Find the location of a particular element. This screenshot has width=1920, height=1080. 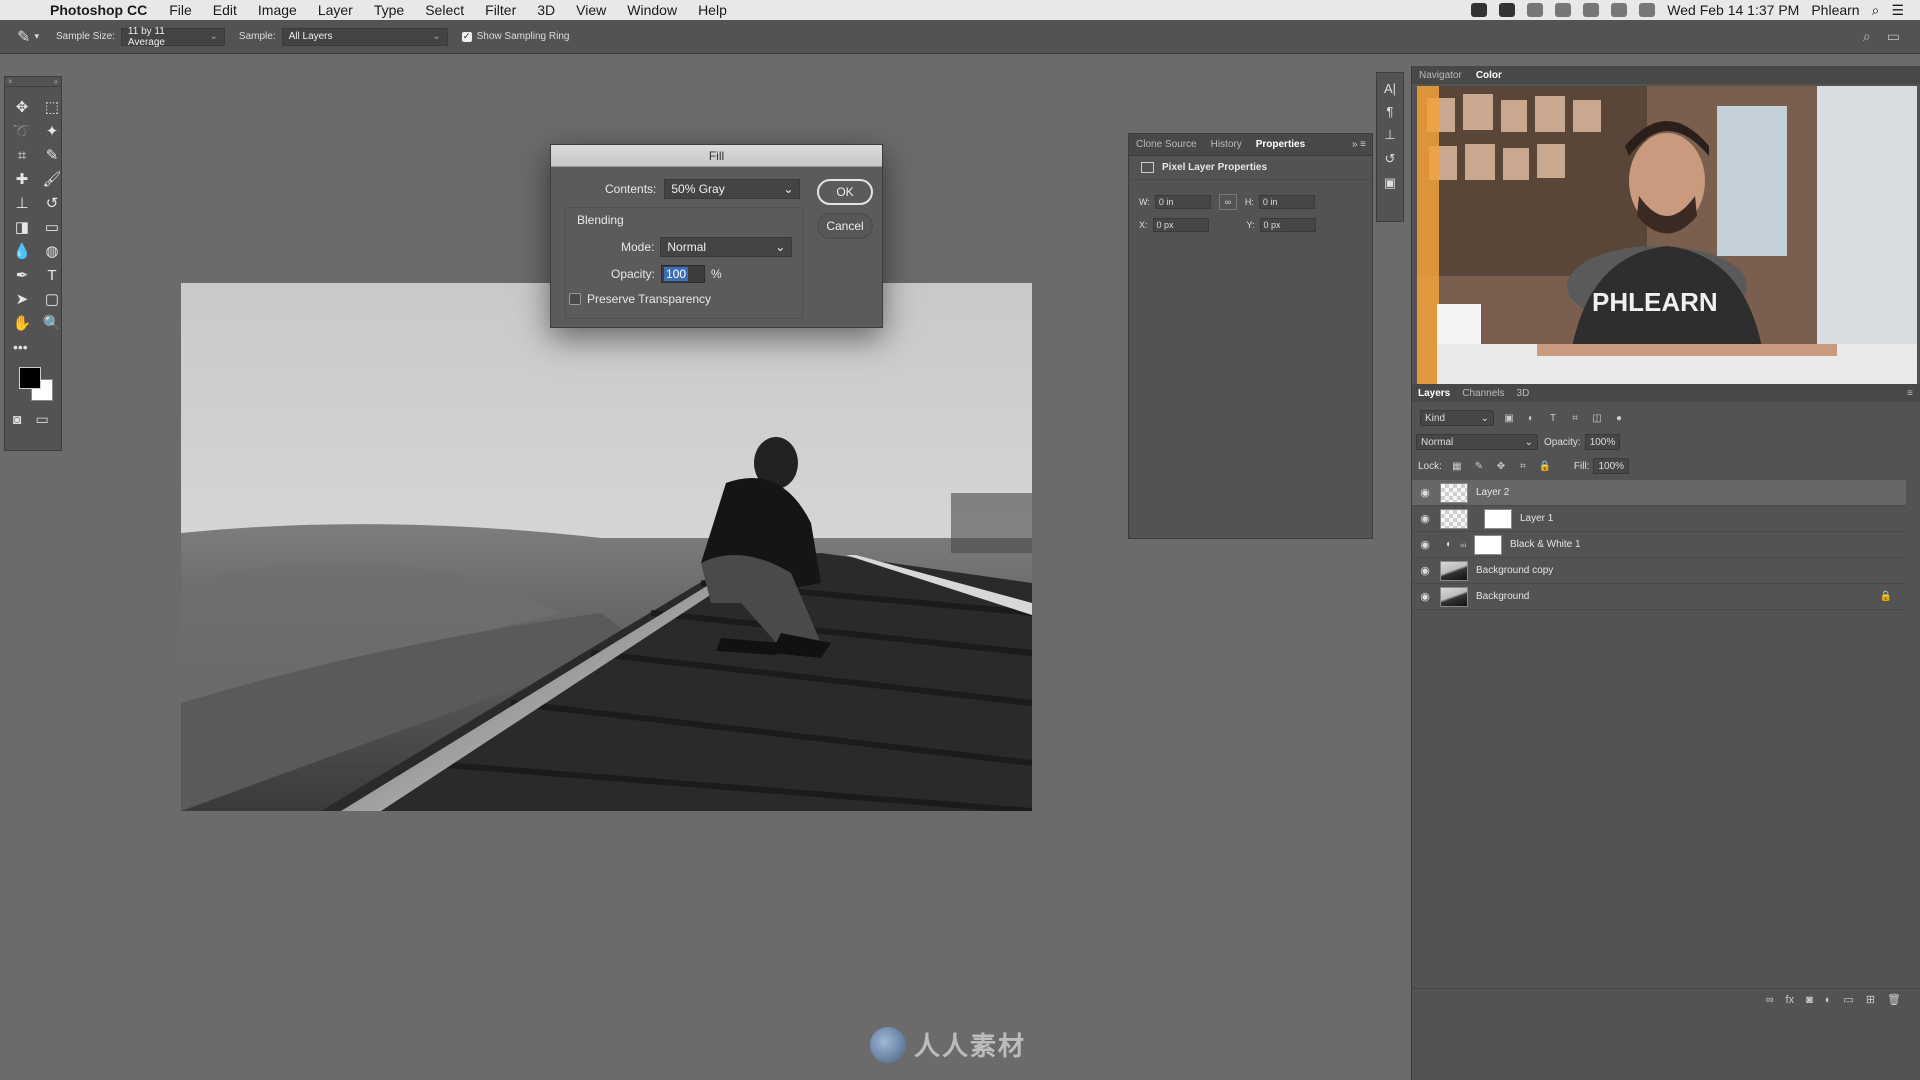

menu-view: View is located at coordinates (591, 10).